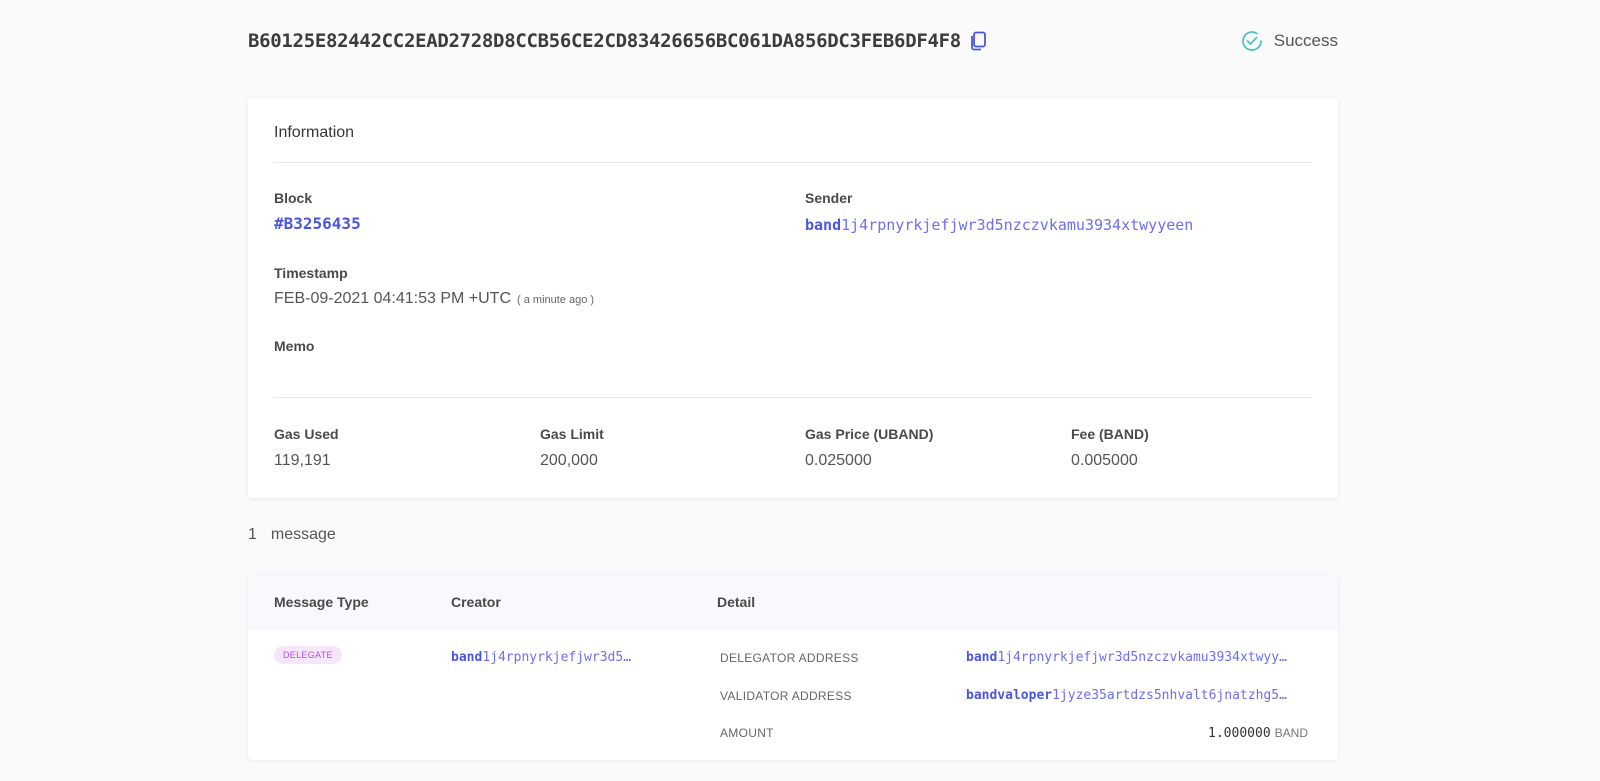  I want to click on status-indicator: Success, so click(1289, 41).